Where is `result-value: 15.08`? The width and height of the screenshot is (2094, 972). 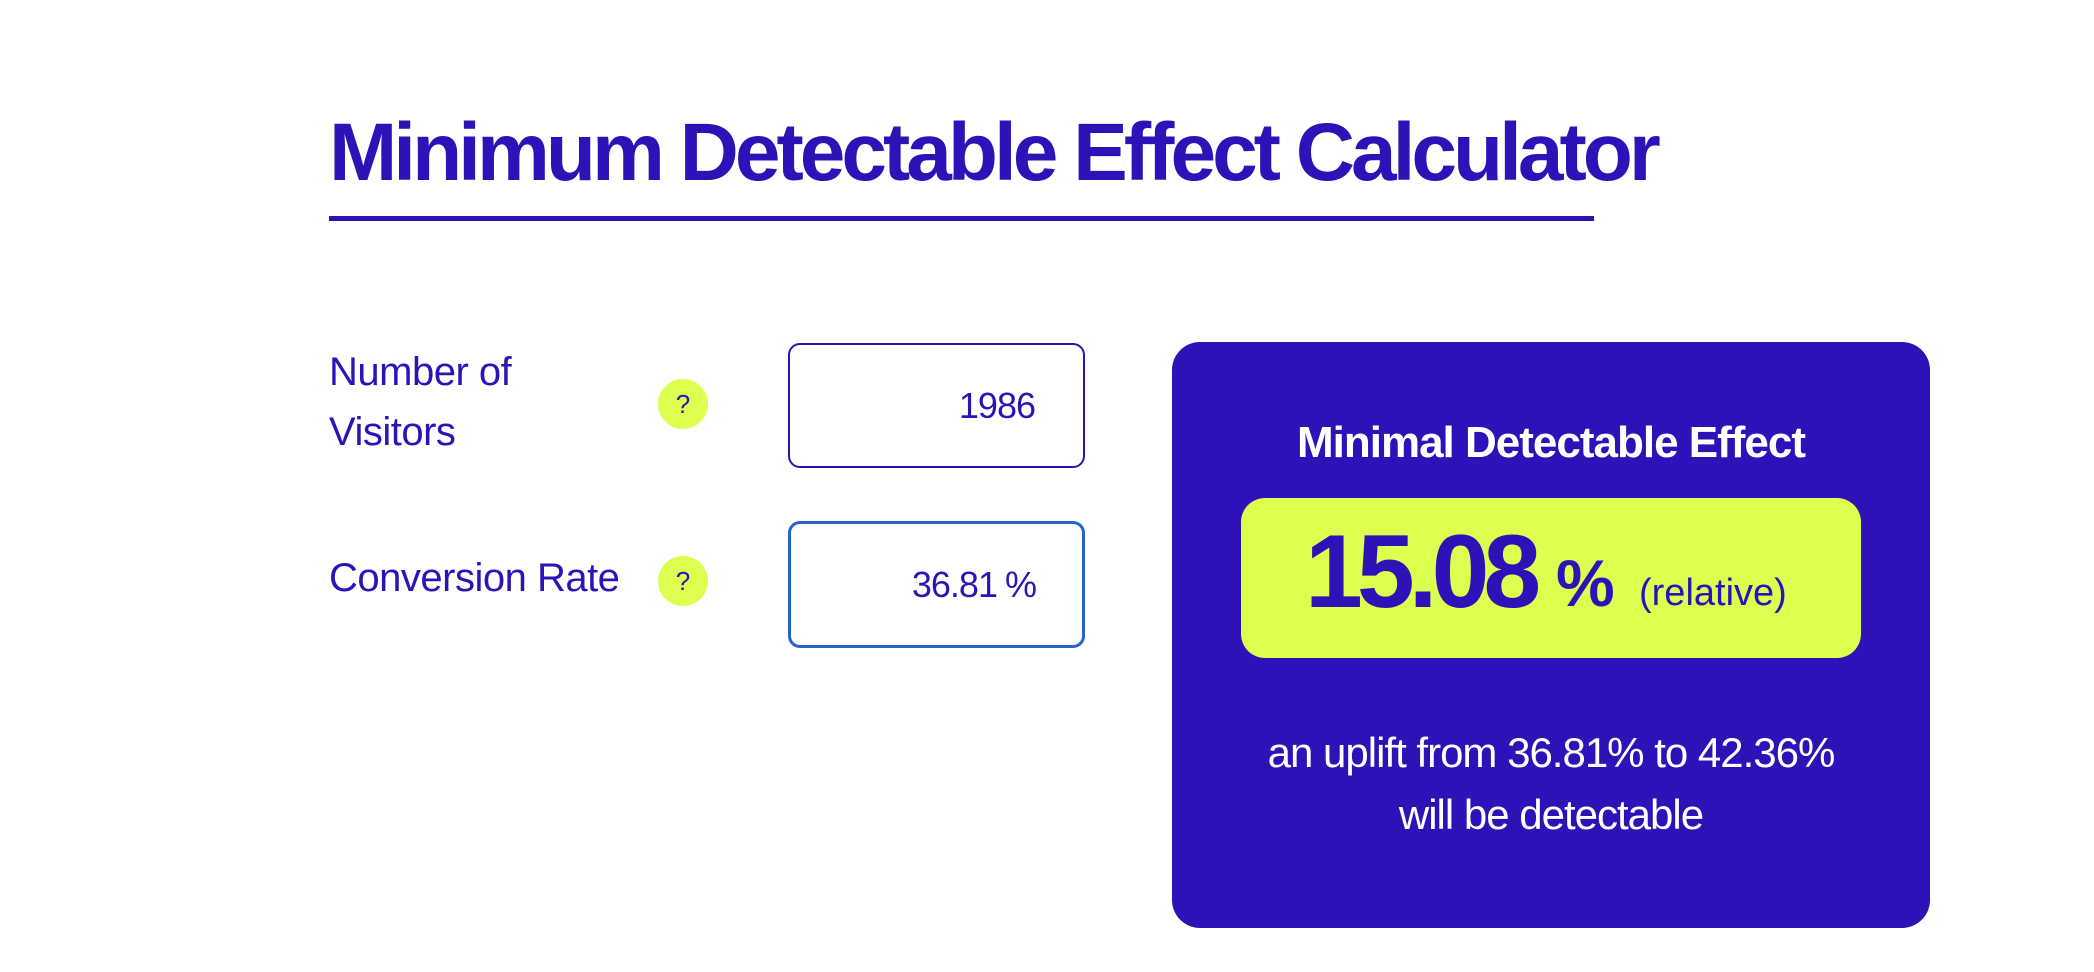
result-value: 15.08 is located at coordinates (1423, 572).